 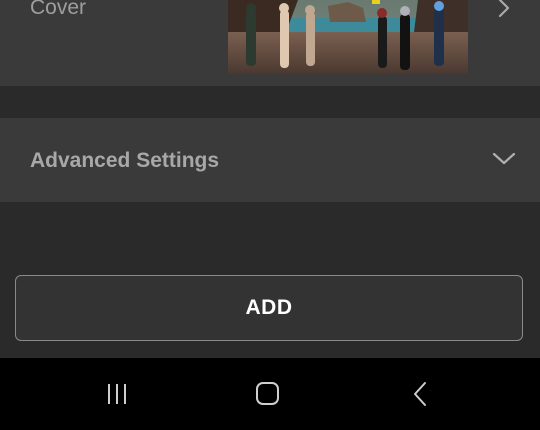 I want to click on section-divider, so click(x=270, y=102).